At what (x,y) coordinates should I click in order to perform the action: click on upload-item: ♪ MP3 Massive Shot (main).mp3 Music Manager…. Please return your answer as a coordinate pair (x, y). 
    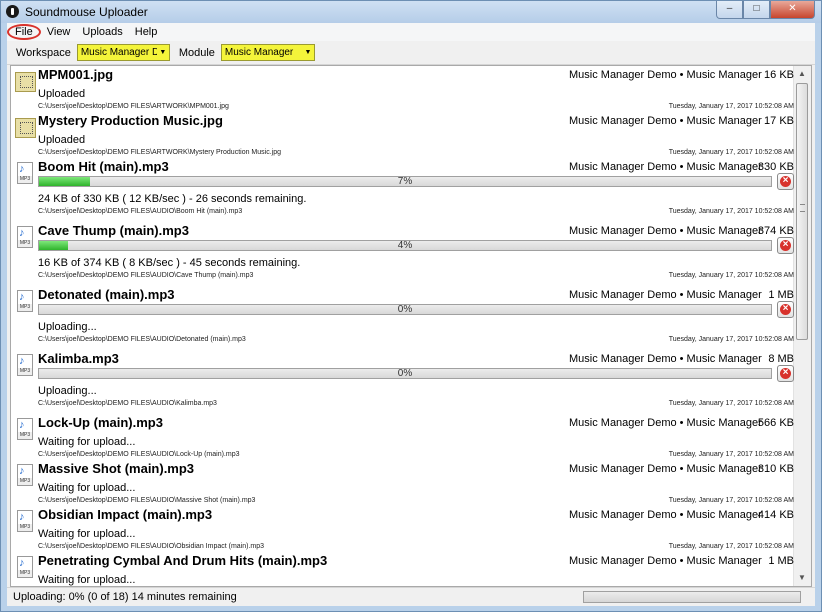
    Looking at the image, I should click on (402, 483).